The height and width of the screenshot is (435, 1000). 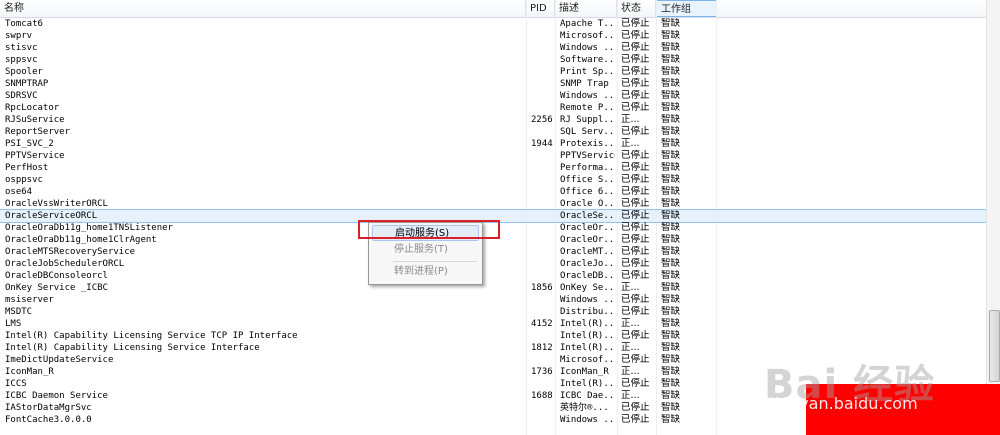 I want to click on watermark-url: jingyan.baidu.com, so click(x=844, y=403).